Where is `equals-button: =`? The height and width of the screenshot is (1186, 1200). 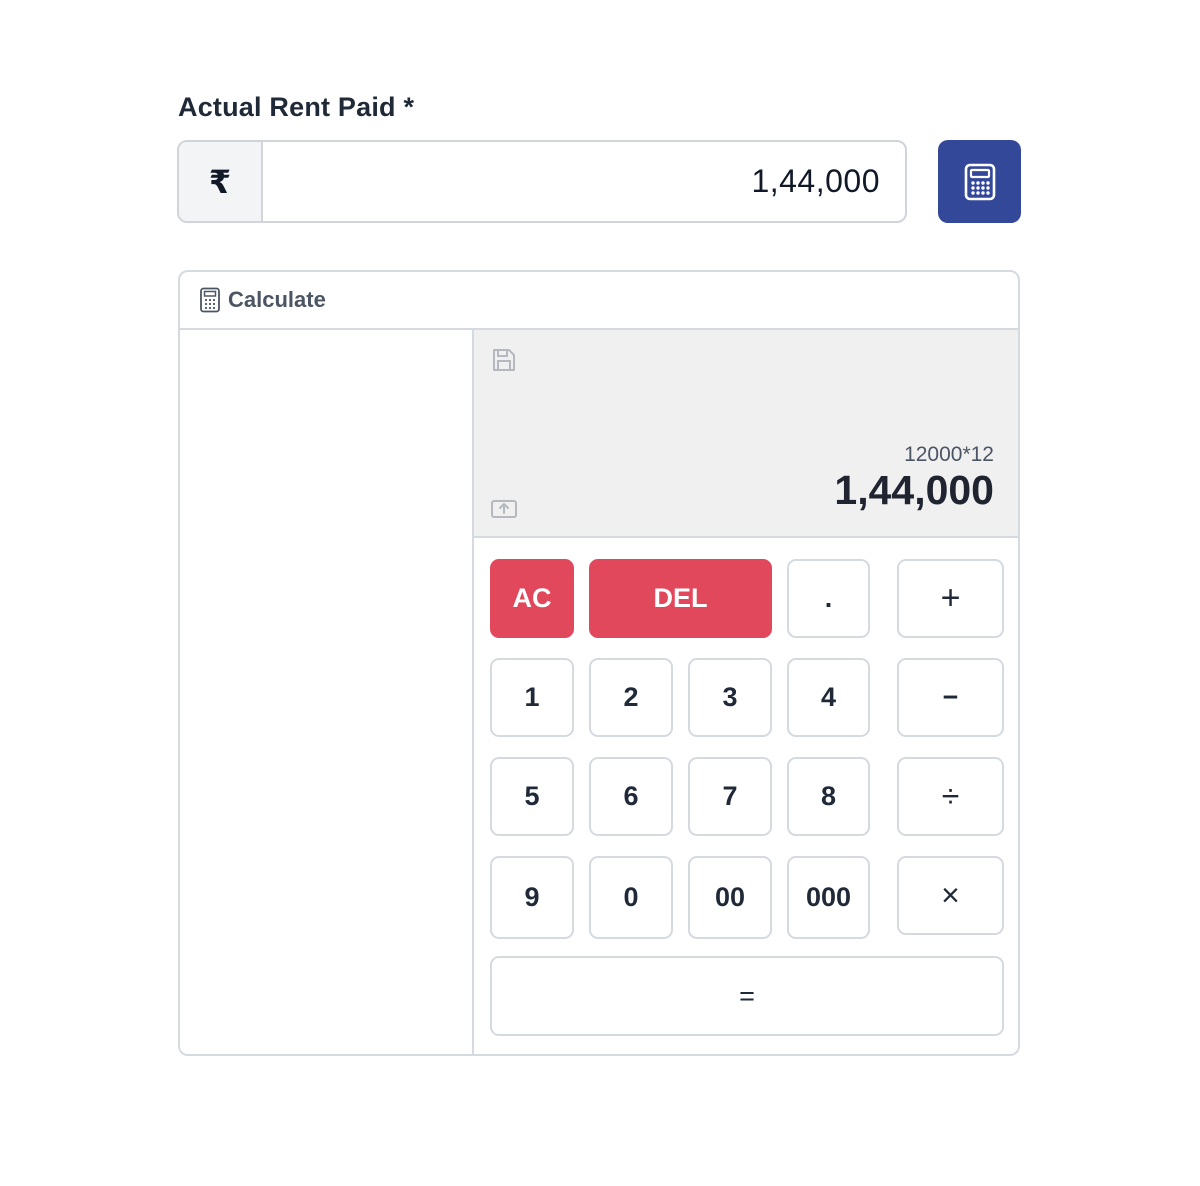 equals-button: = is located at coordinates (747, 996).